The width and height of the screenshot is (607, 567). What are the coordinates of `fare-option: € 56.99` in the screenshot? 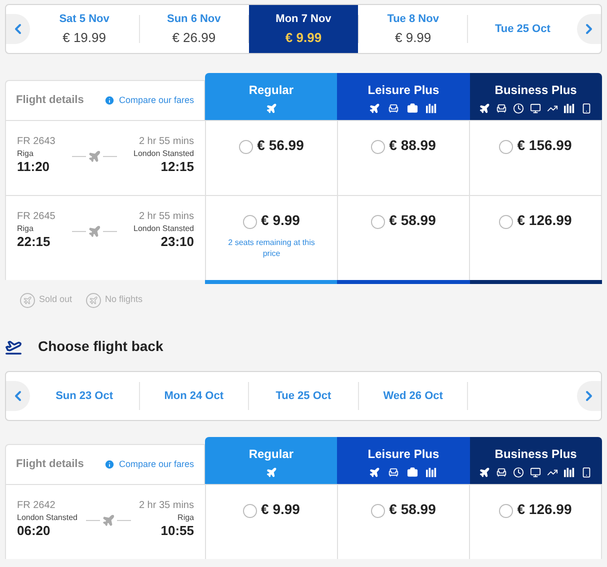 It's located at (271, 145).